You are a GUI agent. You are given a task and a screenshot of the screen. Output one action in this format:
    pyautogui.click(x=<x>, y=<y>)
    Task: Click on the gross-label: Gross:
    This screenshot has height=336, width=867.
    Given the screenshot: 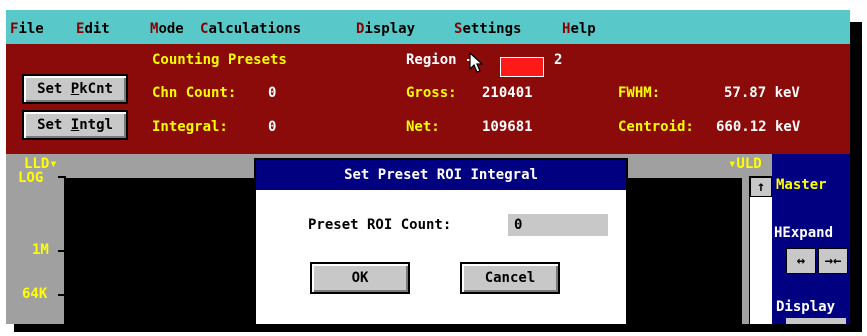 What is the action you would take?
    pyautogui.click(x=431, y=93)
    